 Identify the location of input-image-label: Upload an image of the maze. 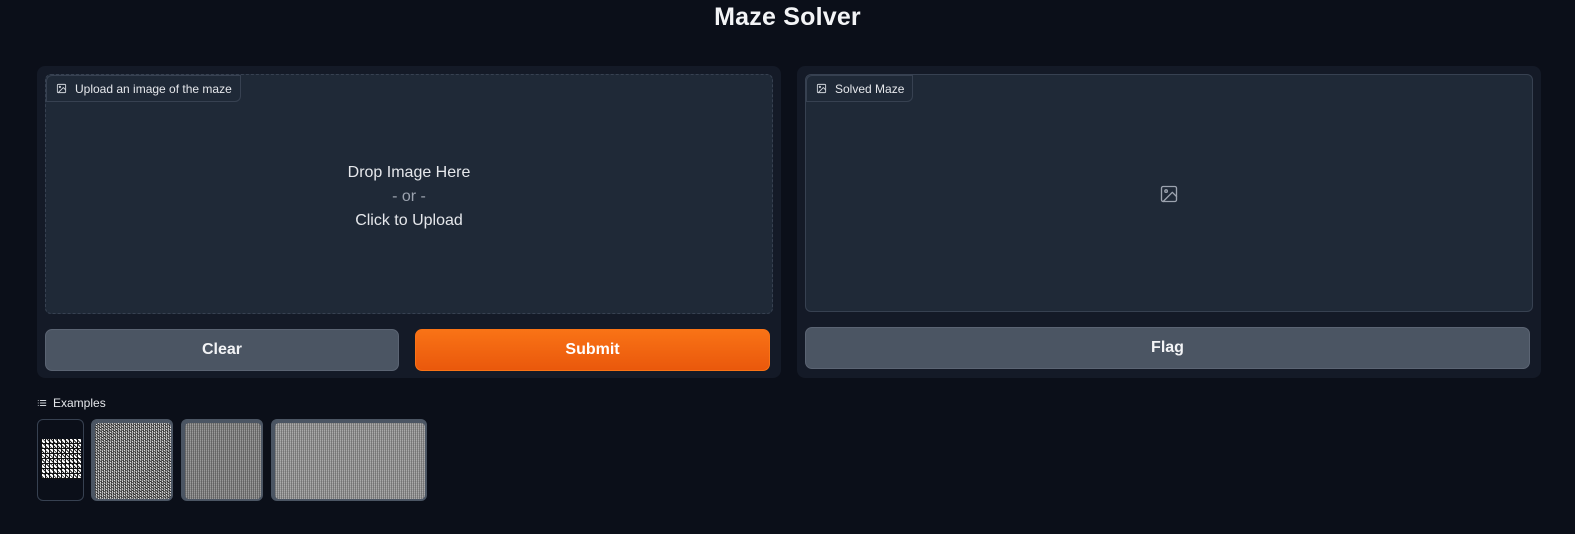
(143, 88).